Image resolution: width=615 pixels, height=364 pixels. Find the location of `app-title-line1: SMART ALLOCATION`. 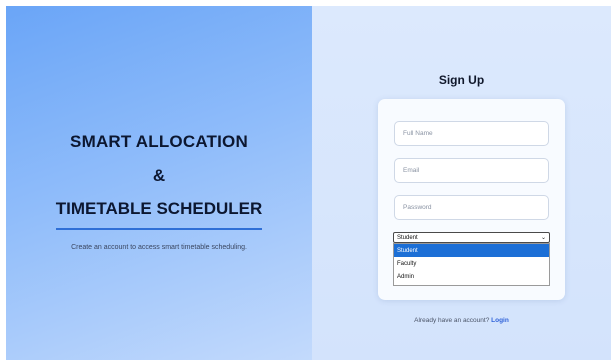

app-title-line1: SMART ALLOCATION is located at coordinates (159, 141).